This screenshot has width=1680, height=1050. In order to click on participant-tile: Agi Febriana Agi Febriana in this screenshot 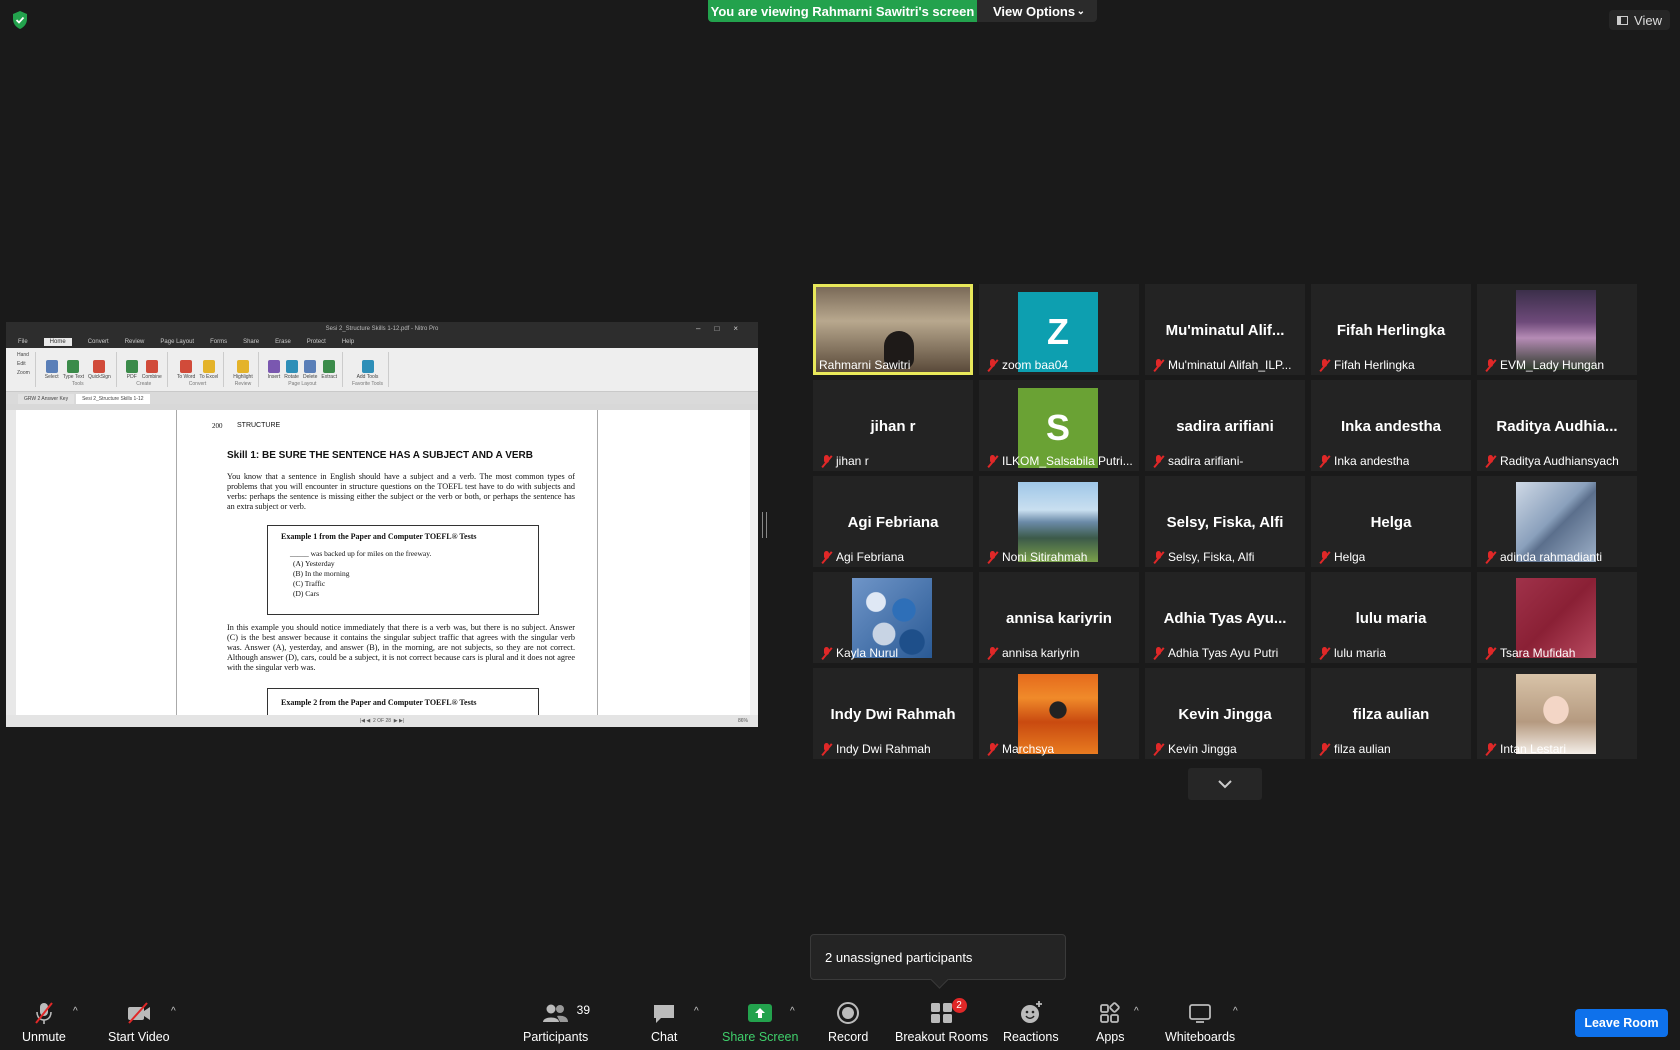, I will do `click(893, 521)`.